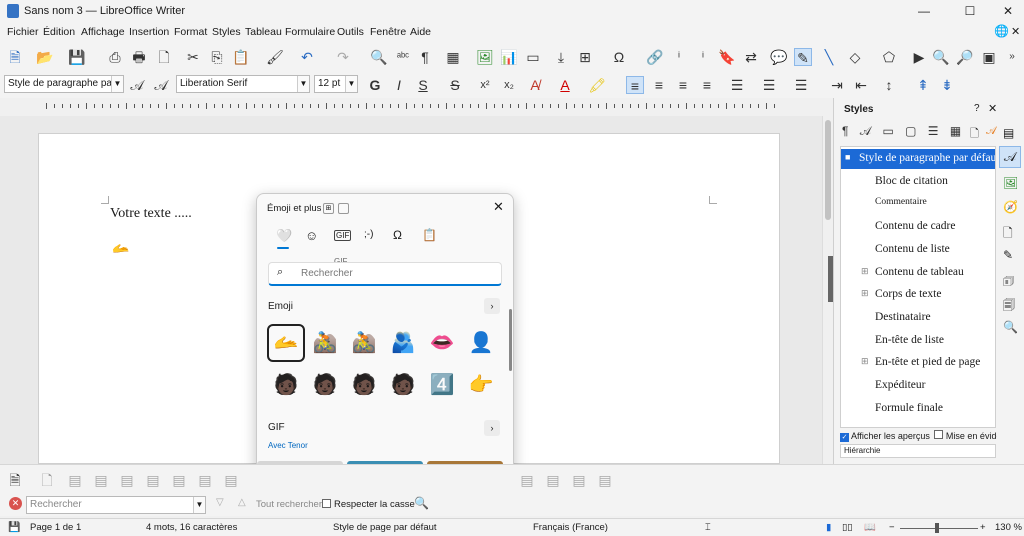 The image size is (1024, 536). Describe the element at coordinates (423, 85) in the screenshot. I see `underline-icon: S` at that location.